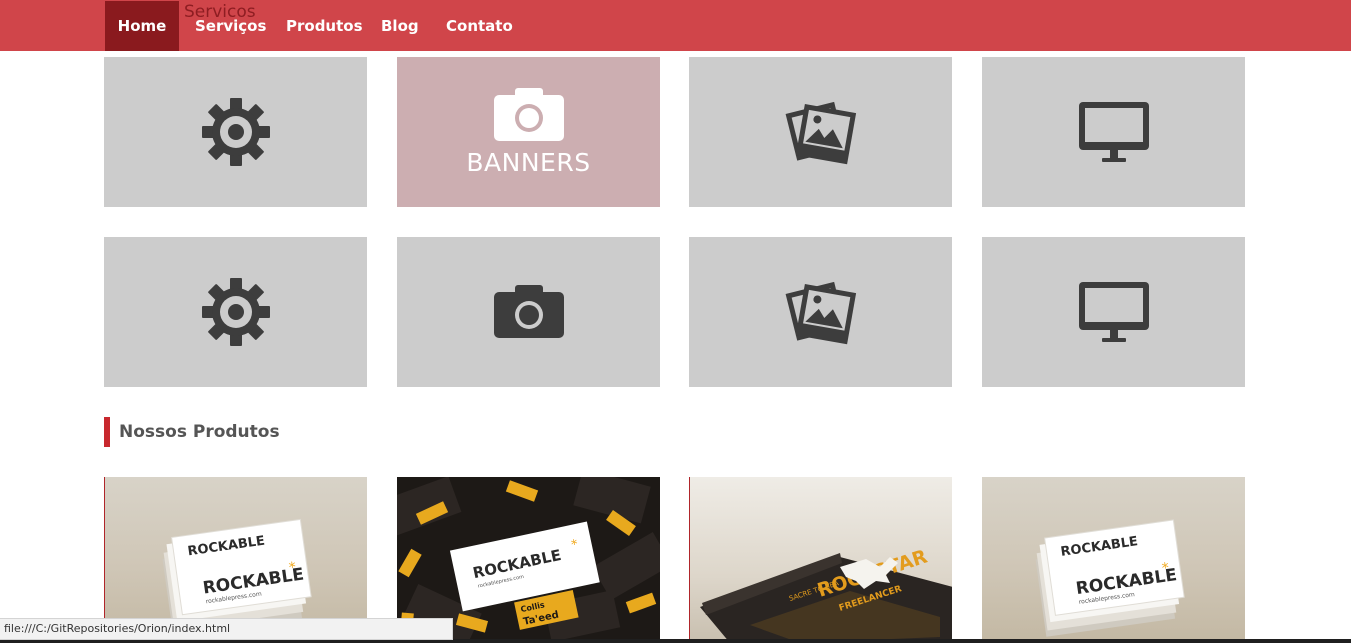 Image resolution: width=1351 pixels, height=643 pixels. What do you see at coordinates (826, 594) in the screenshot?
I see `product-image-book: ROCKSTAR FREELANCER SACRE TO BEA` at bounding box center [826, 594].